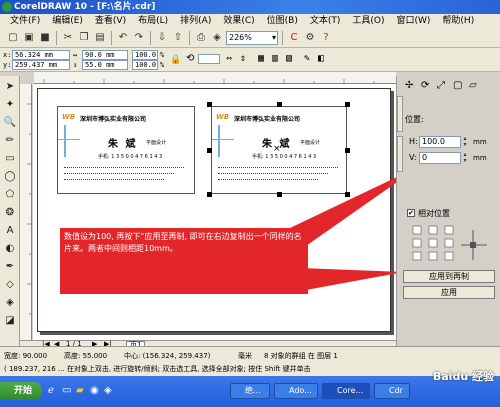 This screenshot has width=500, height=407. I want to click on position-label: 位置:, so click(414, 119).